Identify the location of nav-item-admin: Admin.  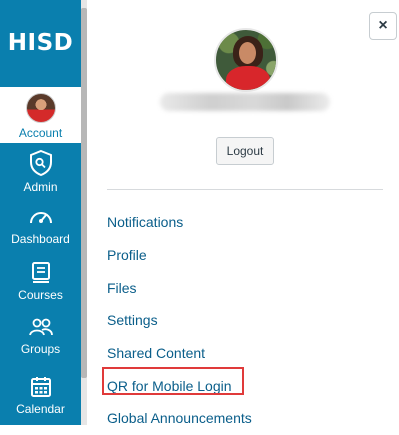
(40, 171).